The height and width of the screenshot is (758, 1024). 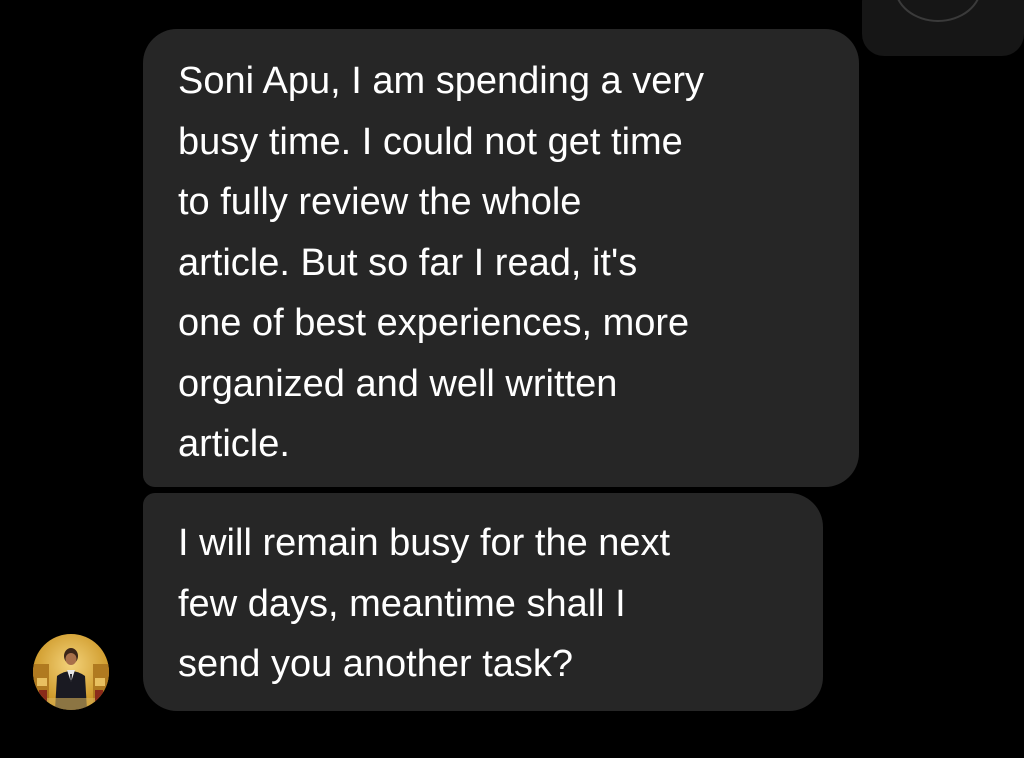 What do you see at coordinates (424, 543) in the screenshot?
I see `message-line: I will remain busy for the next` at bounding box center [424, 543].